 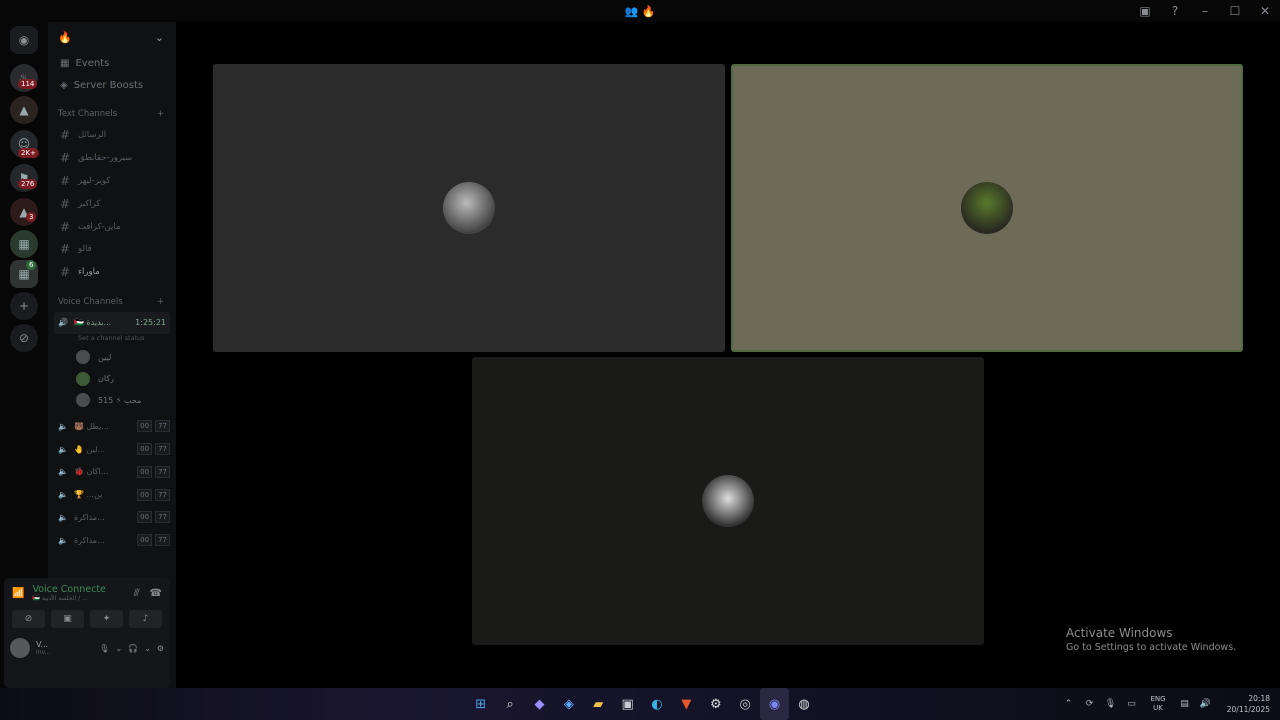 I want to click on close-button: ✕, so click(x=1265, y=11).